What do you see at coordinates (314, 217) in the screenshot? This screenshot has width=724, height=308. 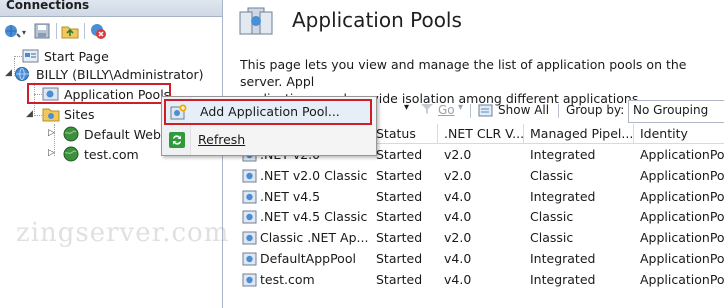 I see `table-cell-name: .NET v4.5 Classic` at bounding box center [314, 217].